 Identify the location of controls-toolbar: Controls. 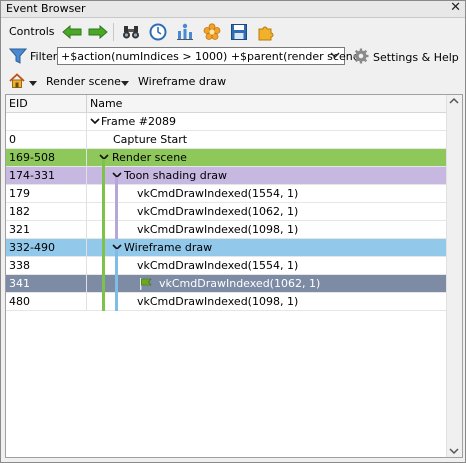
(233, 32).